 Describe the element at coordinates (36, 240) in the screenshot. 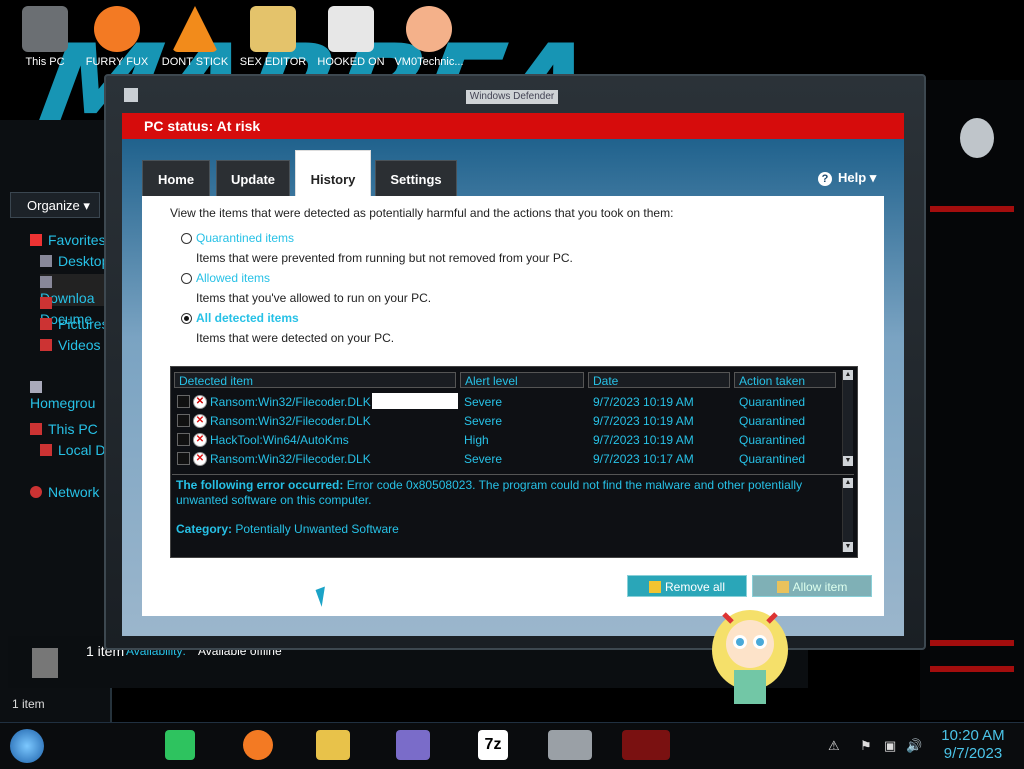

I see `star-icon` at that location.